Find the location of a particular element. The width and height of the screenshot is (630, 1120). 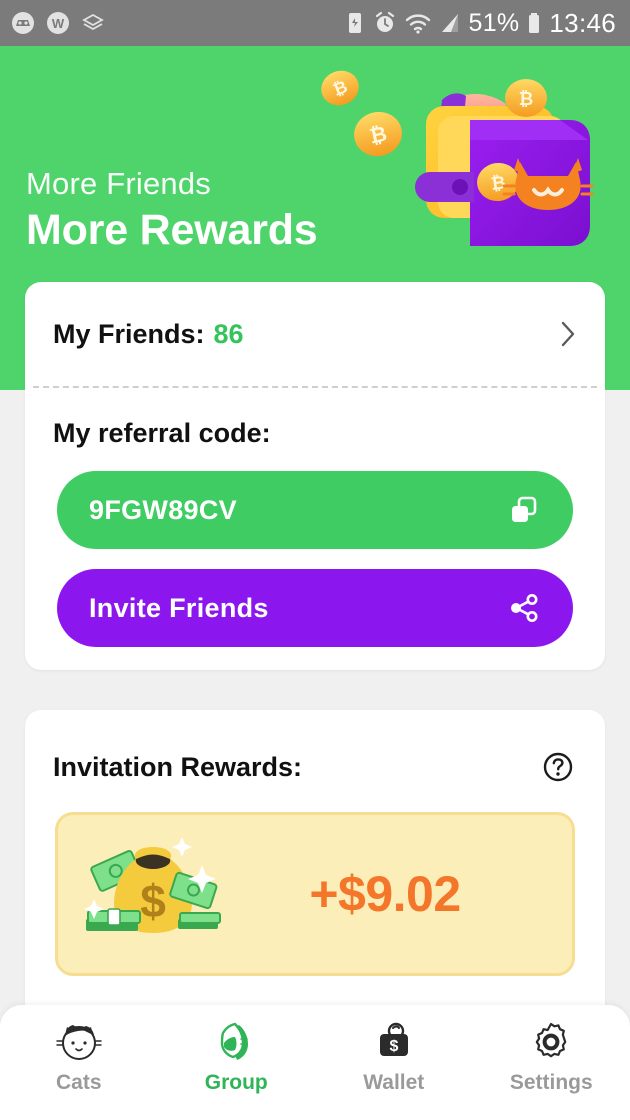

w-badge-icon: W is located at coordinates (58, 23).